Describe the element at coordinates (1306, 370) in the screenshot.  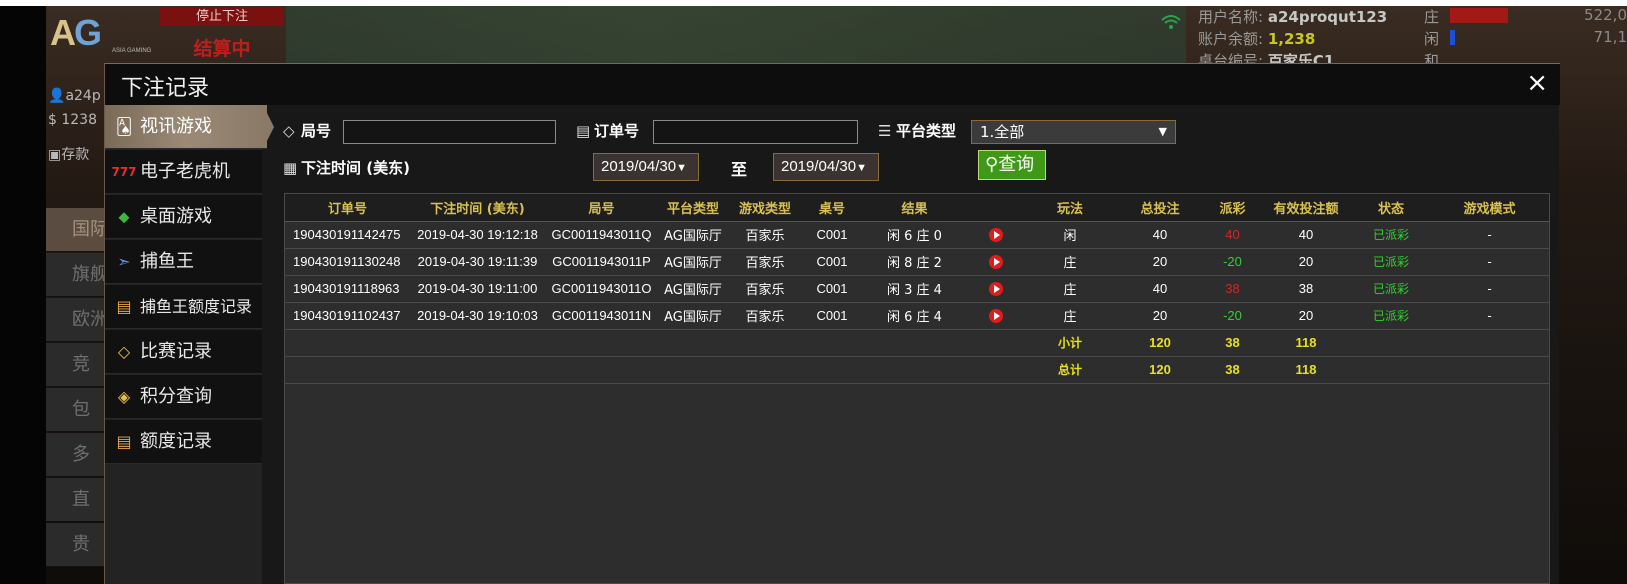
I see `total-row-valid: 118` at that location.